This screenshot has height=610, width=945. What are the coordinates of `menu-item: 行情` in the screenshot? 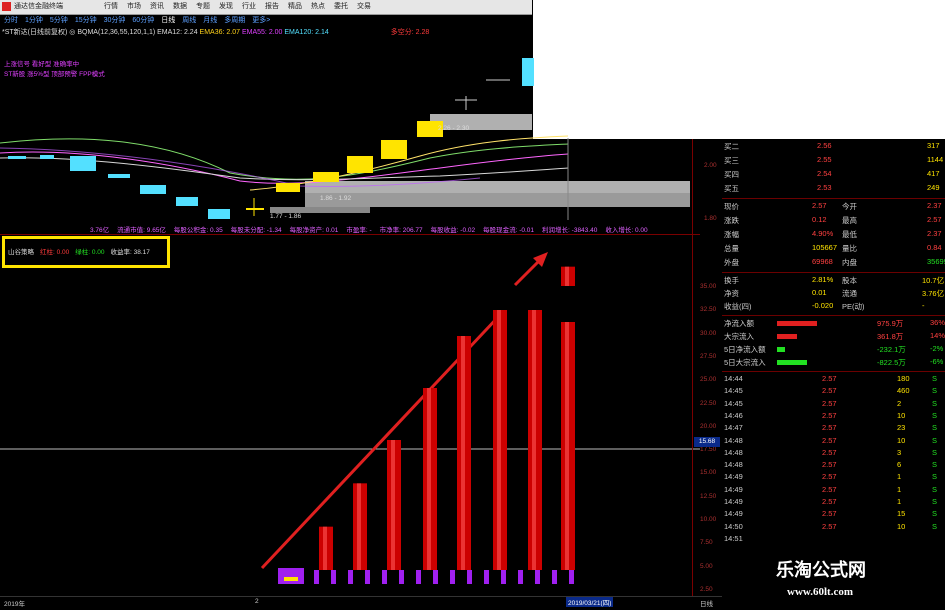 It's located at (111, 6).